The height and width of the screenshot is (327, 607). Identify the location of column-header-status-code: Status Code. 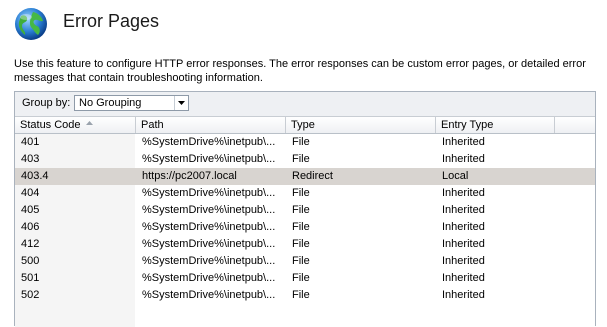
(75, 125).